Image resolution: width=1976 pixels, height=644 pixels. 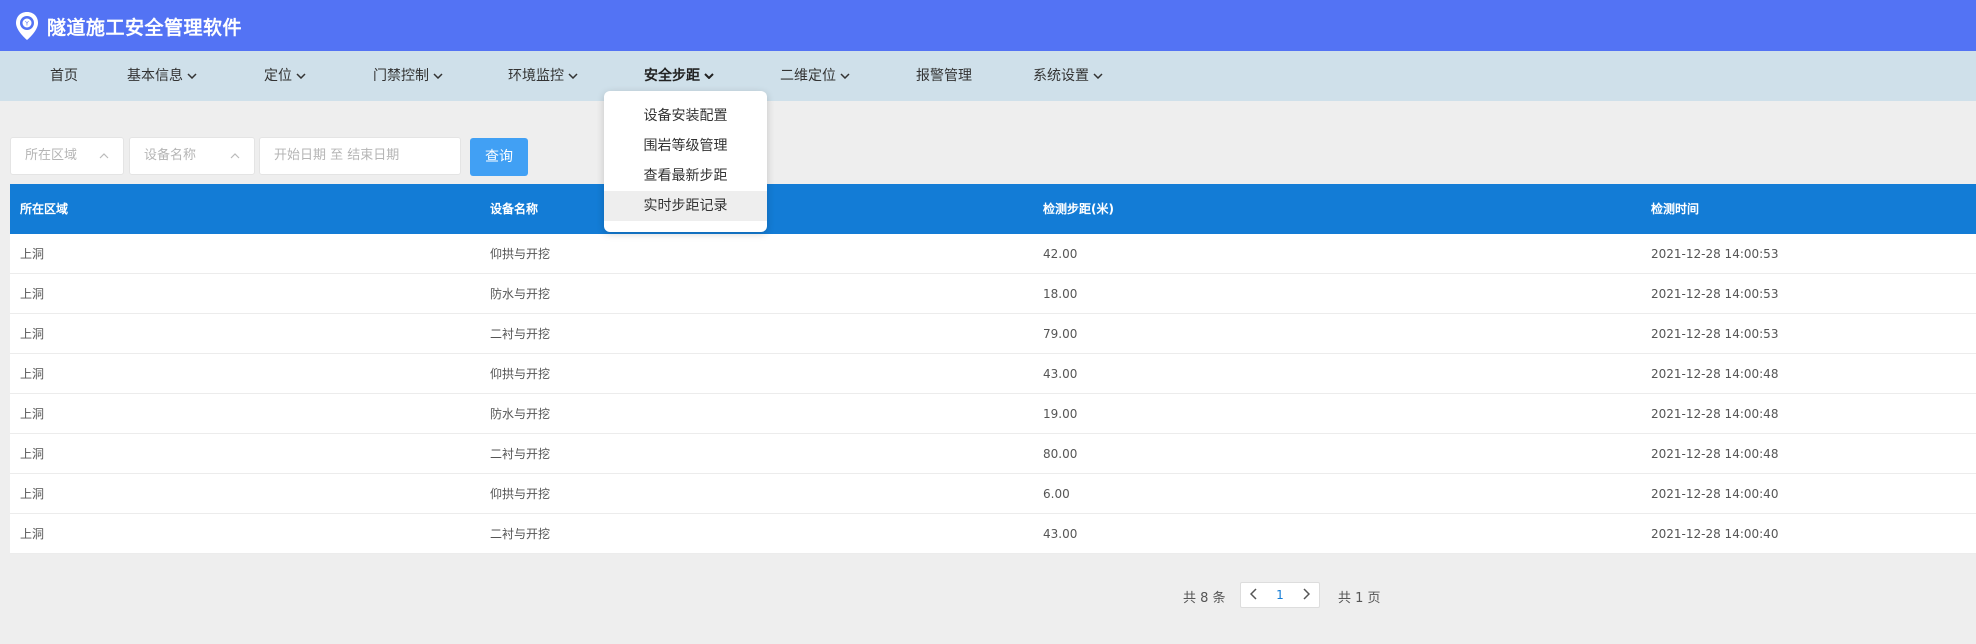 I want to click on menu-item-device-install: 设备安装配置, so click(x=685, y=116).